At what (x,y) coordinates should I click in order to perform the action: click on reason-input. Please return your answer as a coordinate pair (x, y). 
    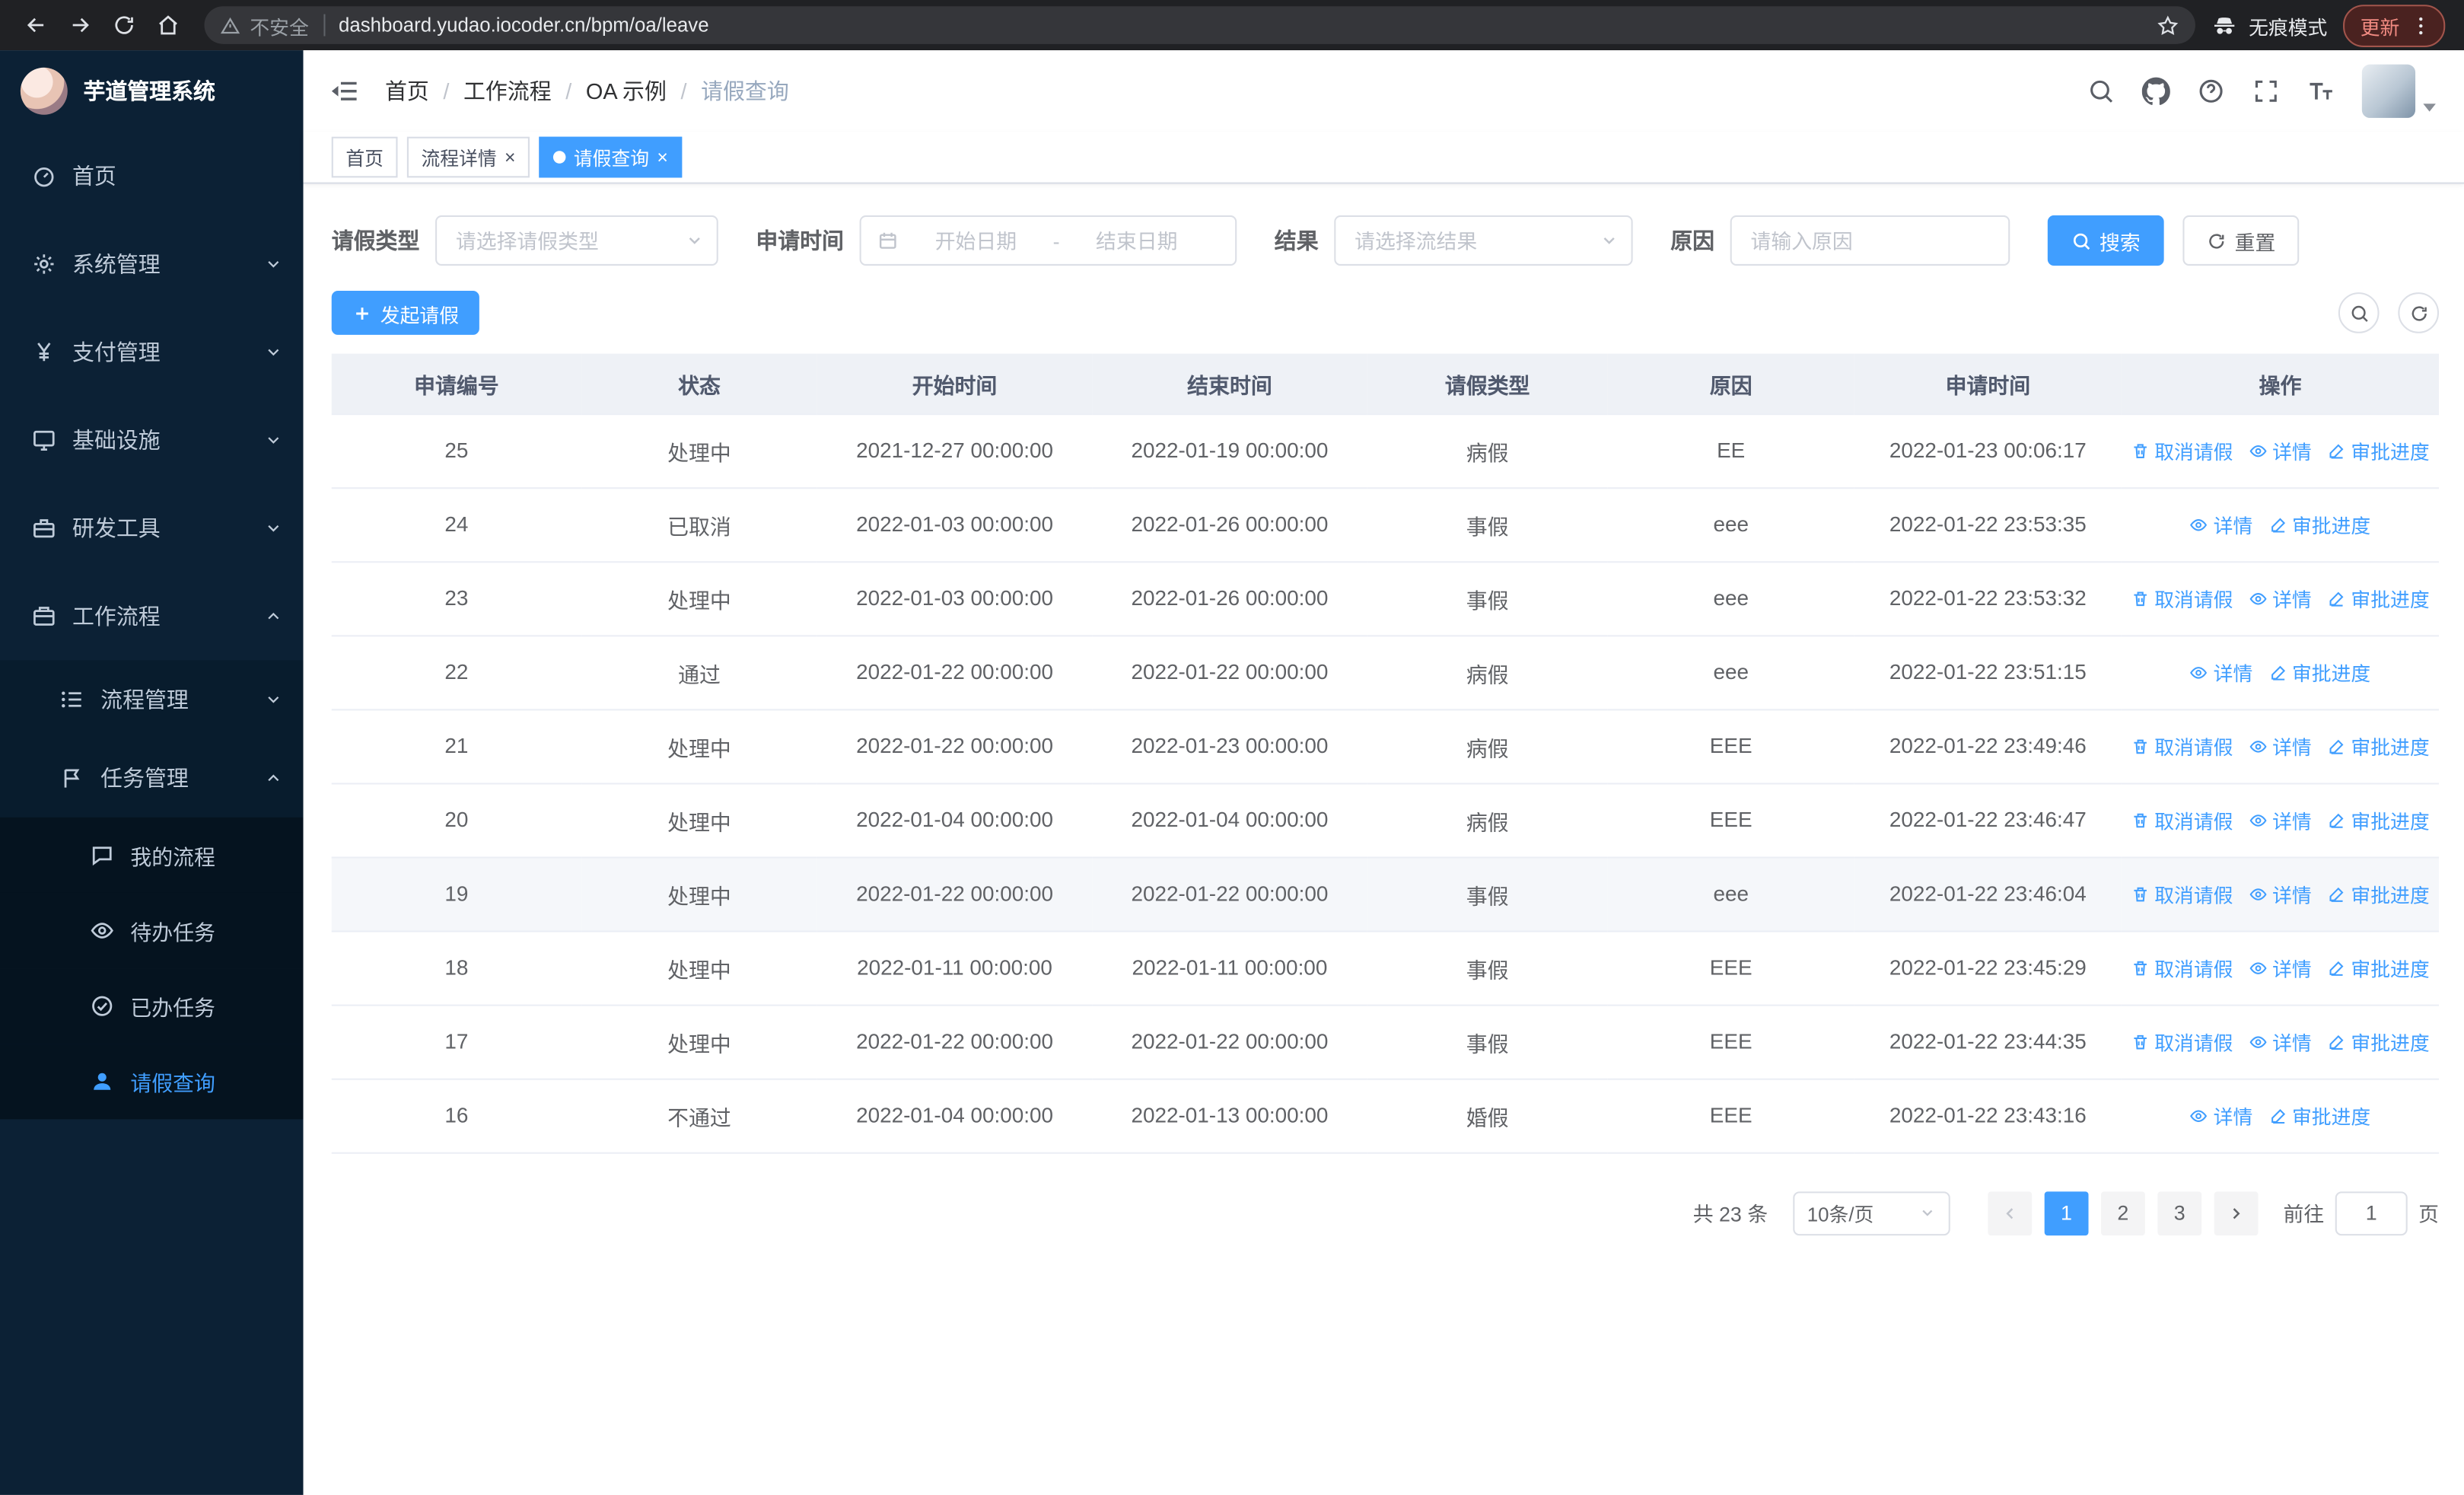
    Looking at the image, I should click on (1870, 240).